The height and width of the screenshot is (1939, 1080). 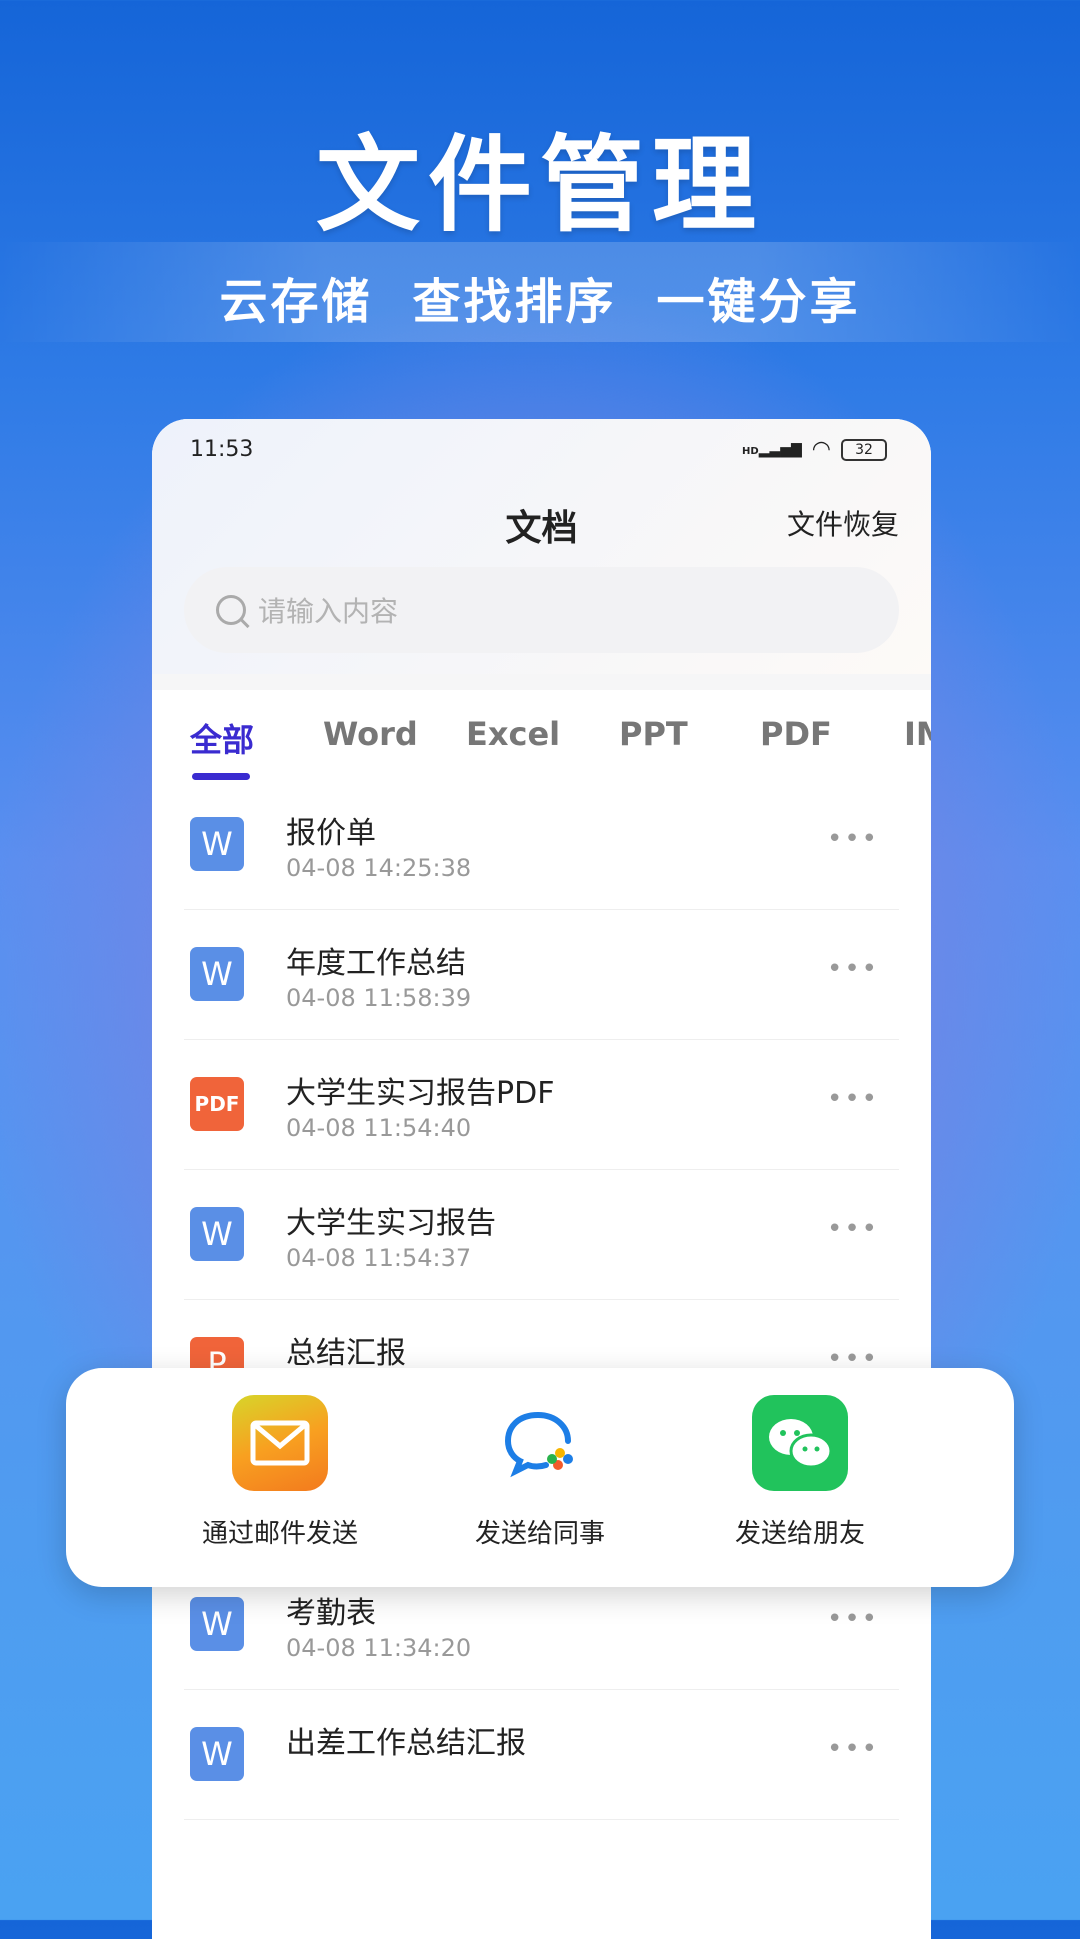 What do you see at coordinates (379, 1128) in the screenshot?
I see `file-date: 04-08 11:54:40` at bounding box center [379, 1128].